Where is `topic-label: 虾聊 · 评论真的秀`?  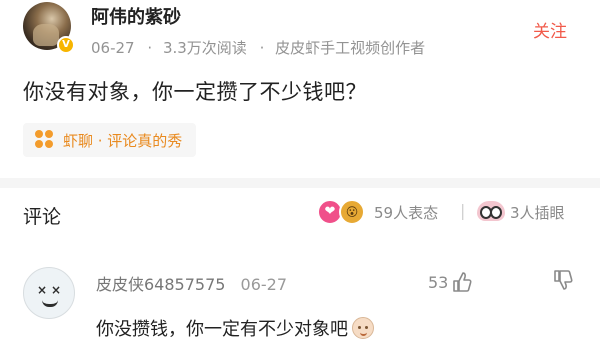
topic-label: 虾聊 · 评论真的秀 is located at coordinates (123, 140).